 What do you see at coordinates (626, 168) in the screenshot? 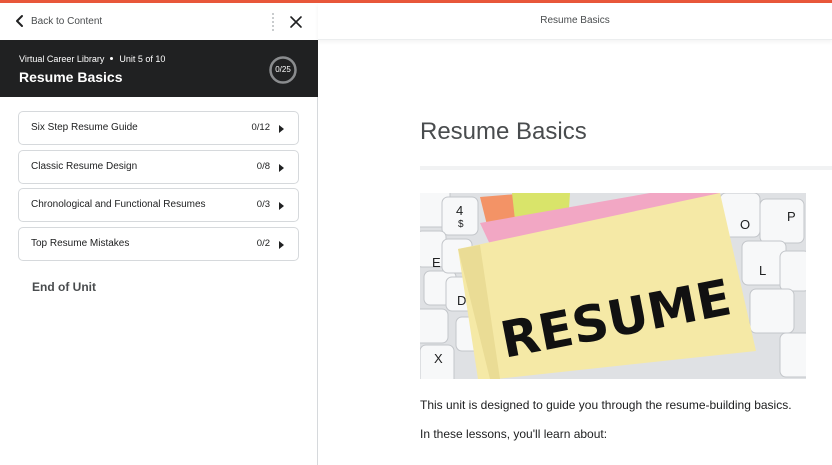
I see `title-divider` at bounding box center [626, 168].